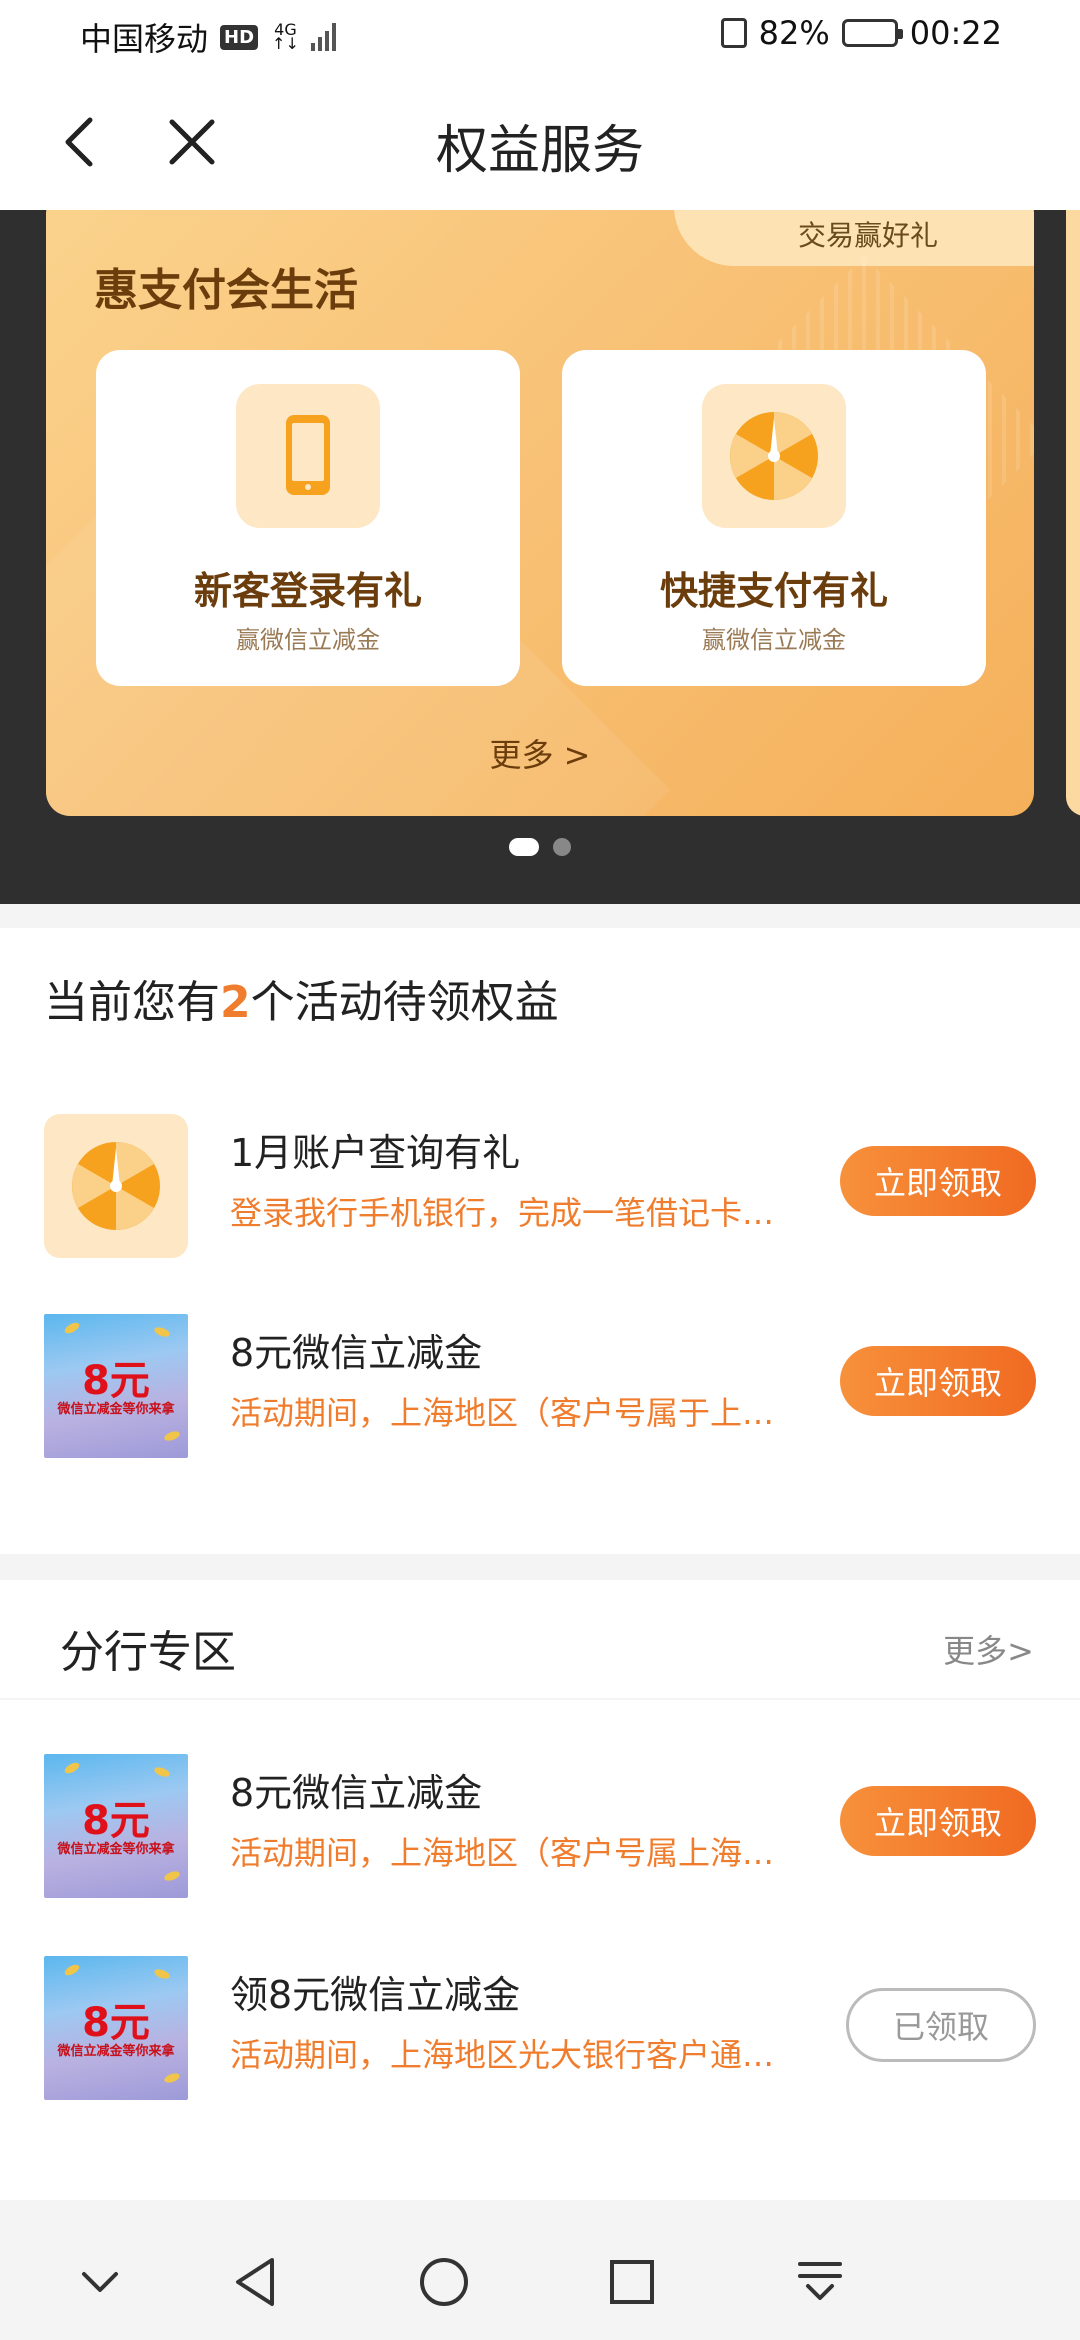  Describe the element at coordinates (132, 1002) in the screenshot. I see `pending-heading-prefix: 当前您有` at that location.